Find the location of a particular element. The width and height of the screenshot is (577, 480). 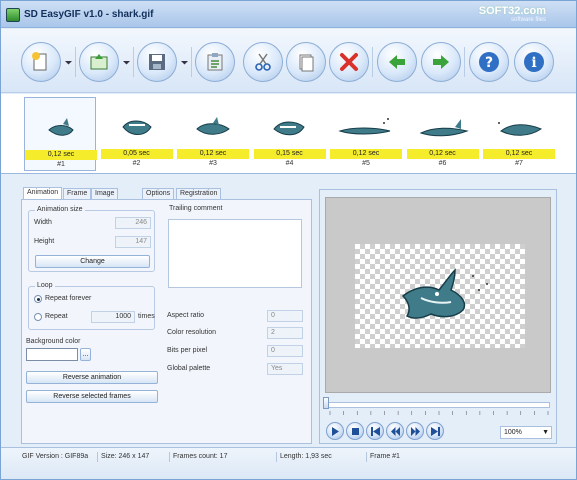

frame-number: #5 is located at coordinates (366, 163).